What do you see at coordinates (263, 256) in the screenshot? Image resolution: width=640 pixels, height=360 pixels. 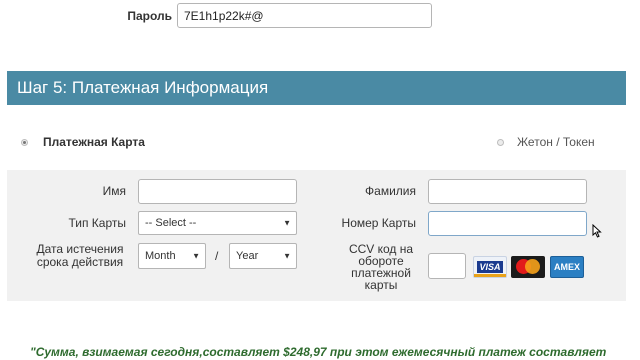 I see `year-select: Year ▼` at bounding box center [263, 256].